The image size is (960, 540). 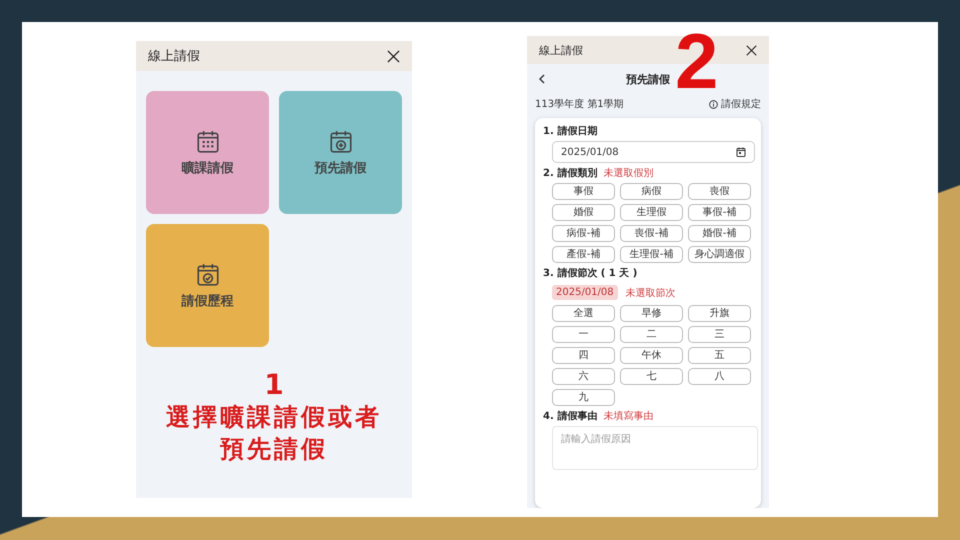 I want to click on info-icon, so click(x=713, y=104).